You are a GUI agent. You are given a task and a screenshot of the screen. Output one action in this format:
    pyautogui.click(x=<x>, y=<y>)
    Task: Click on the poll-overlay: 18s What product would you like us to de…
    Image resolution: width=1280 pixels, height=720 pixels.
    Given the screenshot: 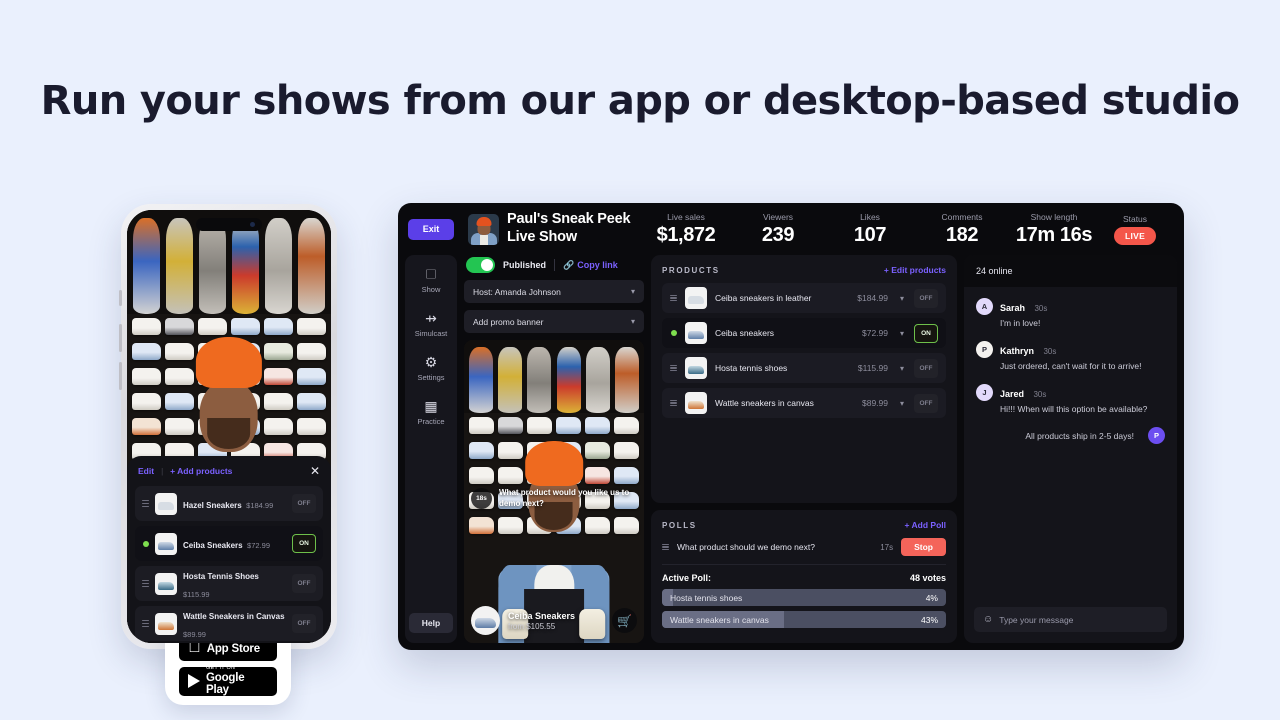 What is the action you would take?
    pyautogui.click(x=554, y=499)
    